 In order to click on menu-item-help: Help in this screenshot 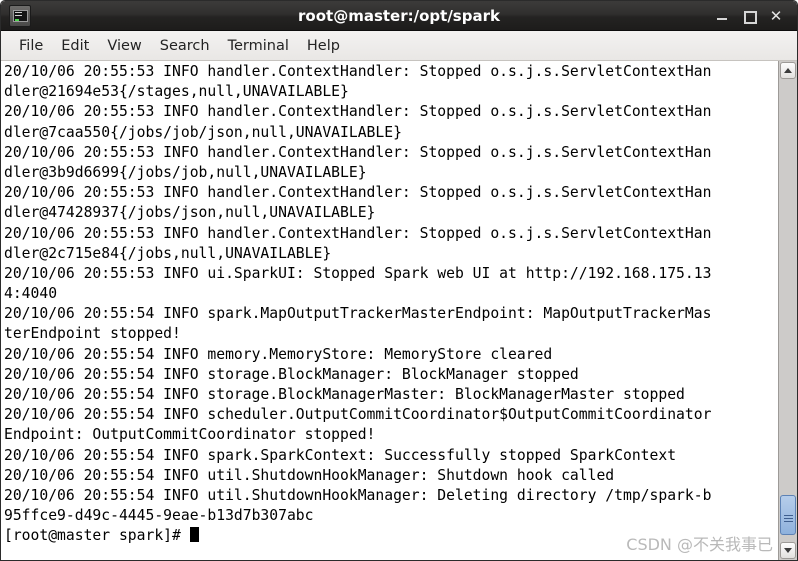, I will do `click(323, 46)`.